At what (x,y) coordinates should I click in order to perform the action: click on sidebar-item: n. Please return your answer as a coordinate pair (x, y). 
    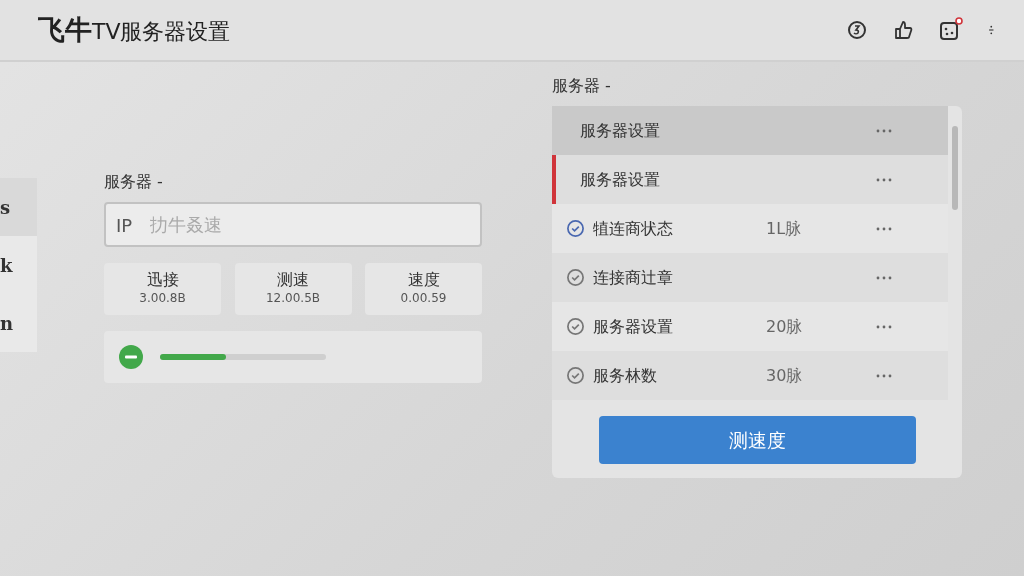
    Looking at the image, I should click on (18, 323).